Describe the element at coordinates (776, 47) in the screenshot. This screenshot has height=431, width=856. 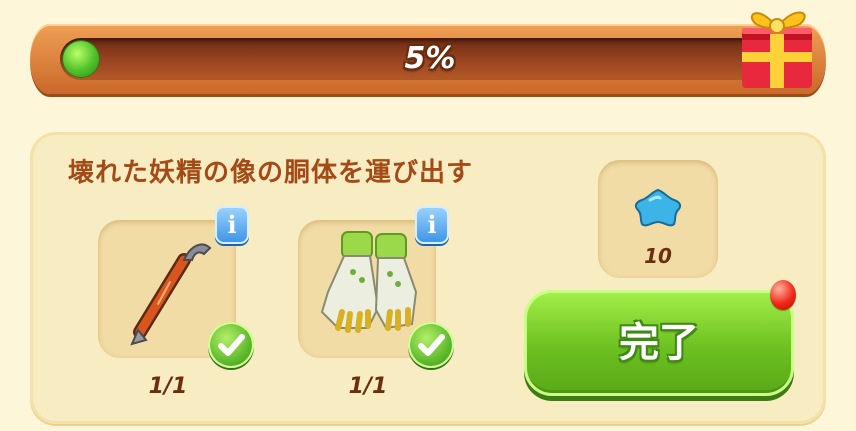
I see `gift-box-icon` at that location.